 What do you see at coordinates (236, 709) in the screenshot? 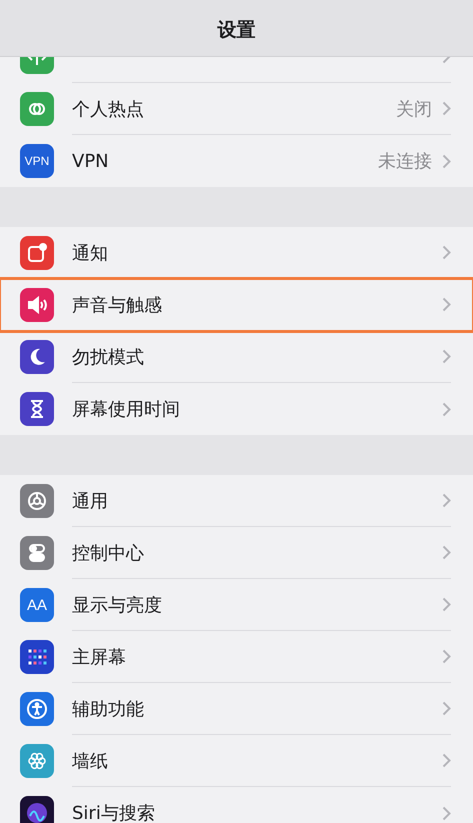
I see `settings-row: 辅助功能` at bounding box center [236, 709].